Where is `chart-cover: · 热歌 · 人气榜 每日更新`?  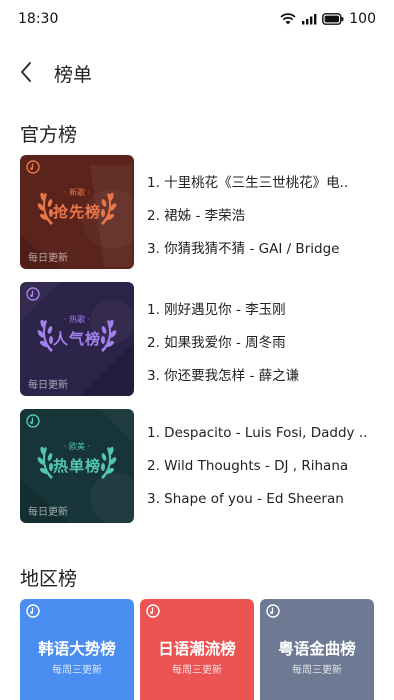 chart-cover: · 热歌 · 人气榜 每日更新 is located at coordinates (77, 339).